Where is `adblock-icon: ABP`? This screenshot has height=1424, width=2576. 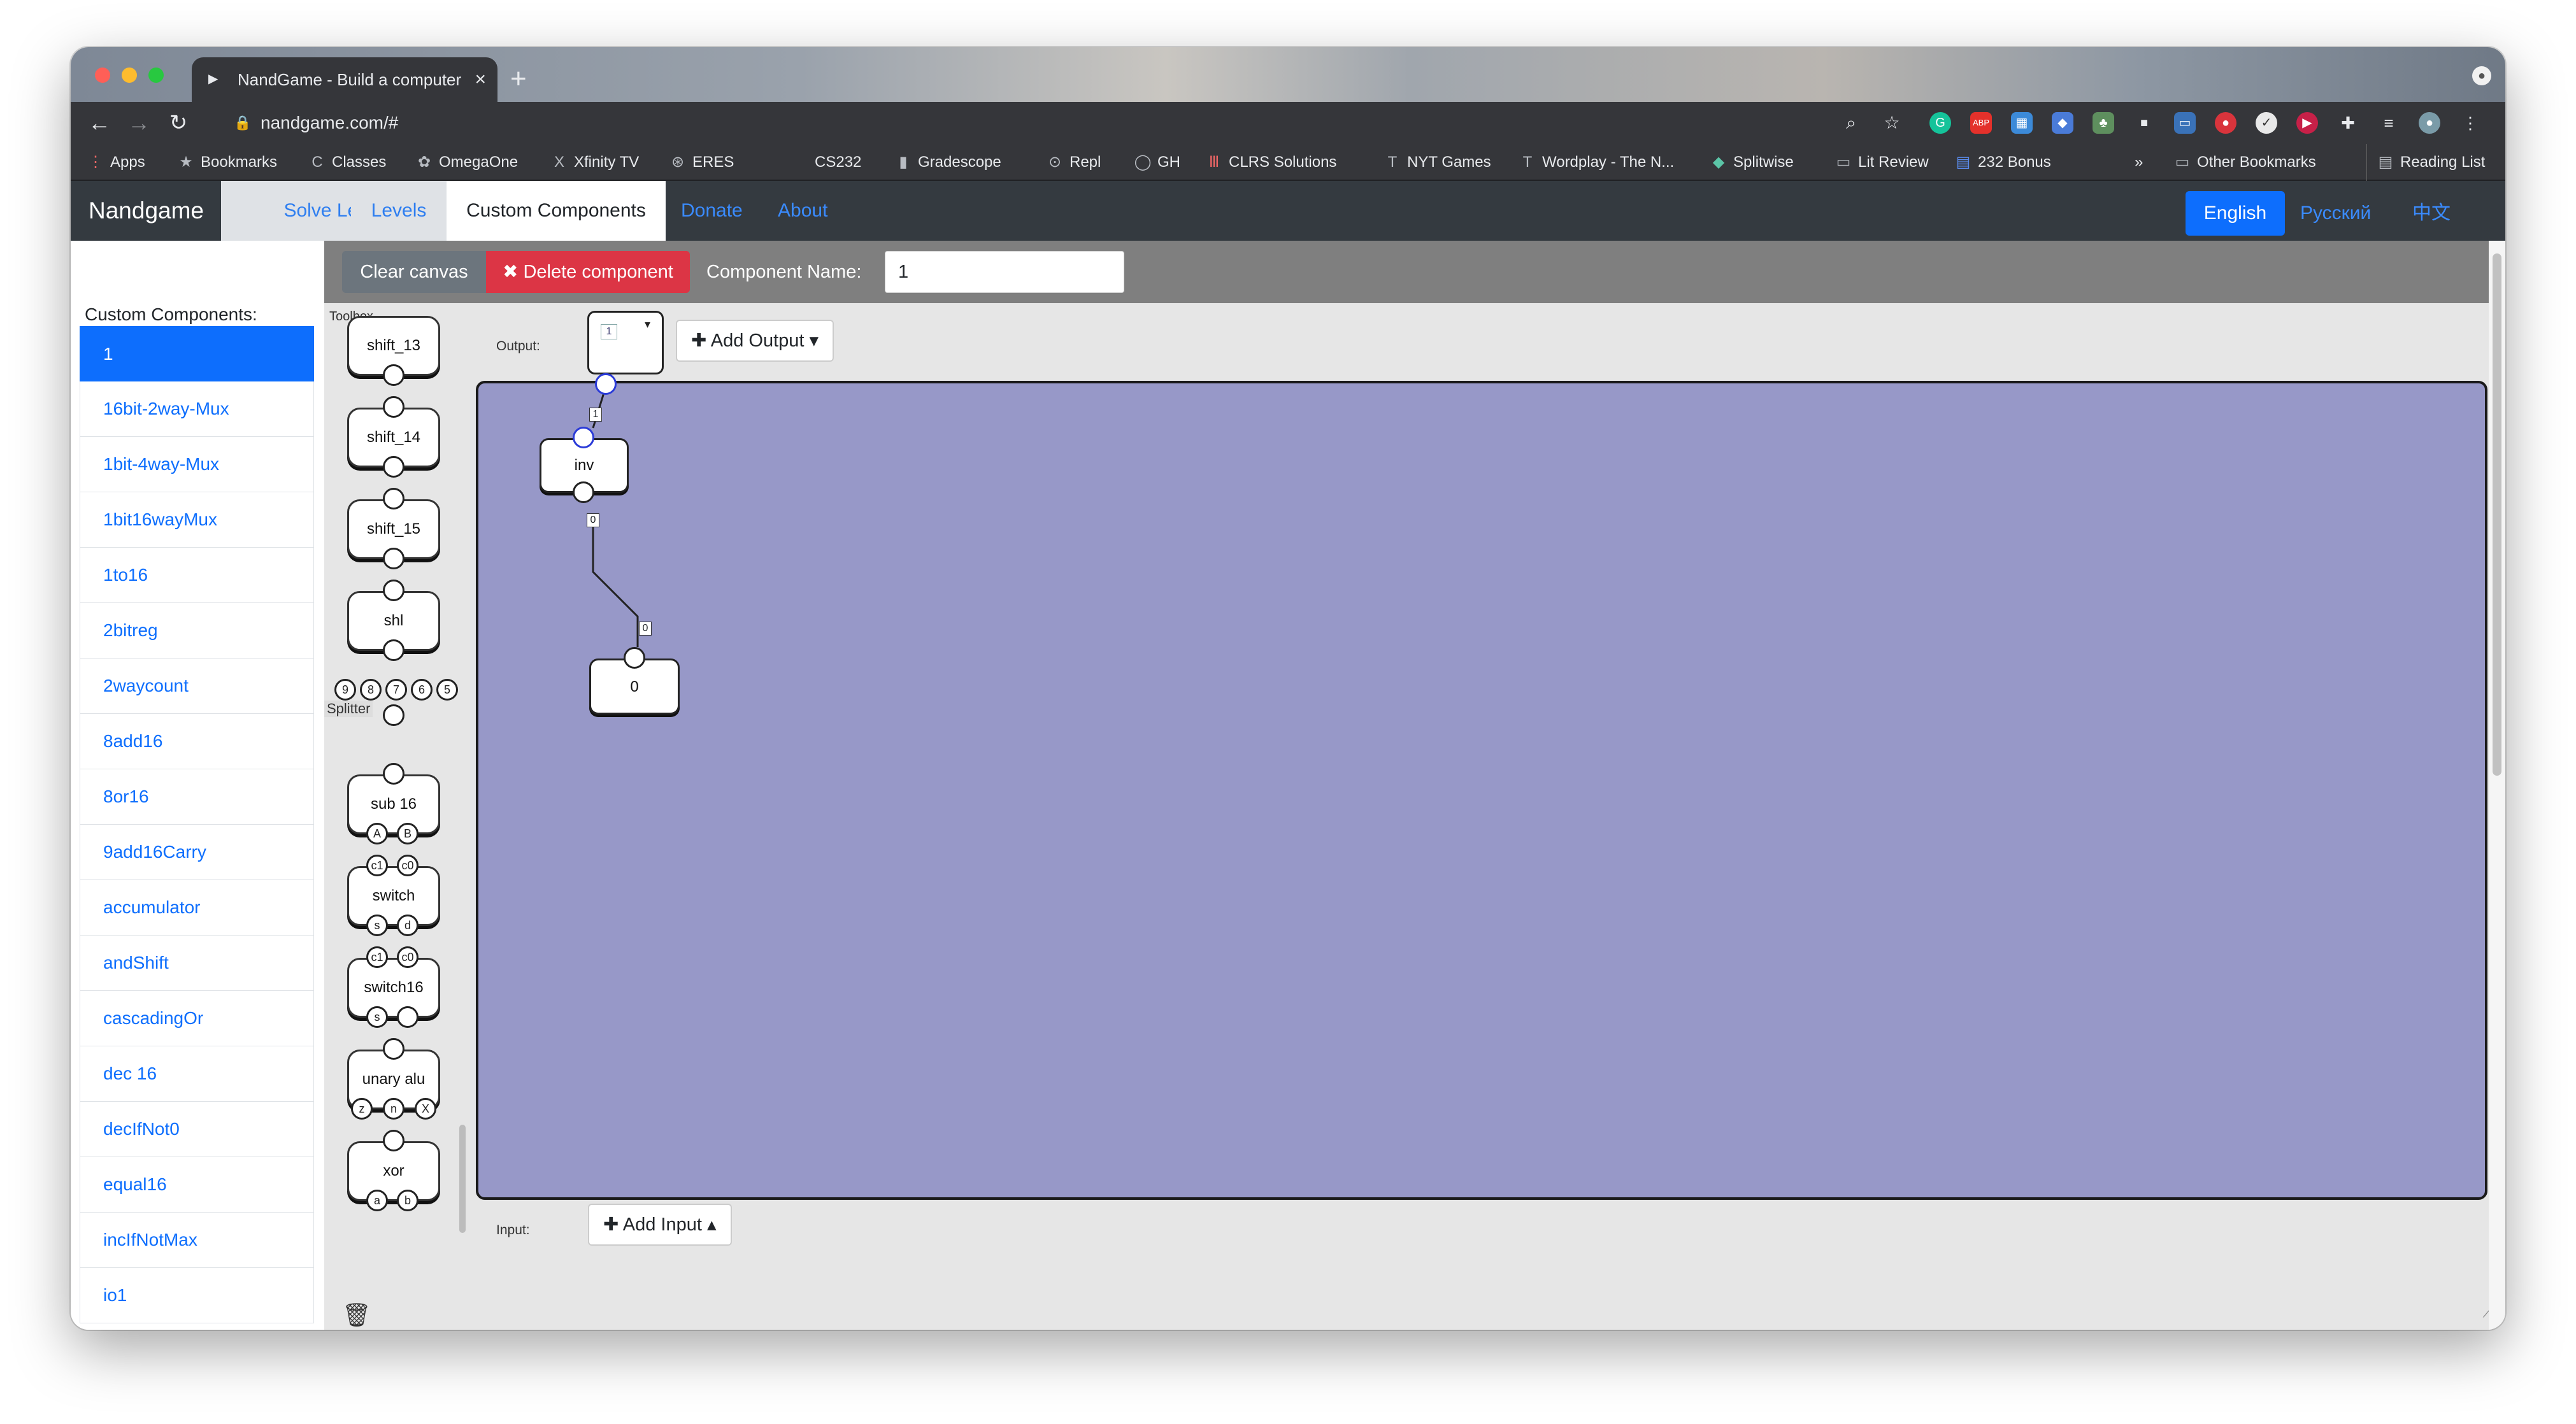 adblock-icon: ABP is located at coordinates (1981, 123).